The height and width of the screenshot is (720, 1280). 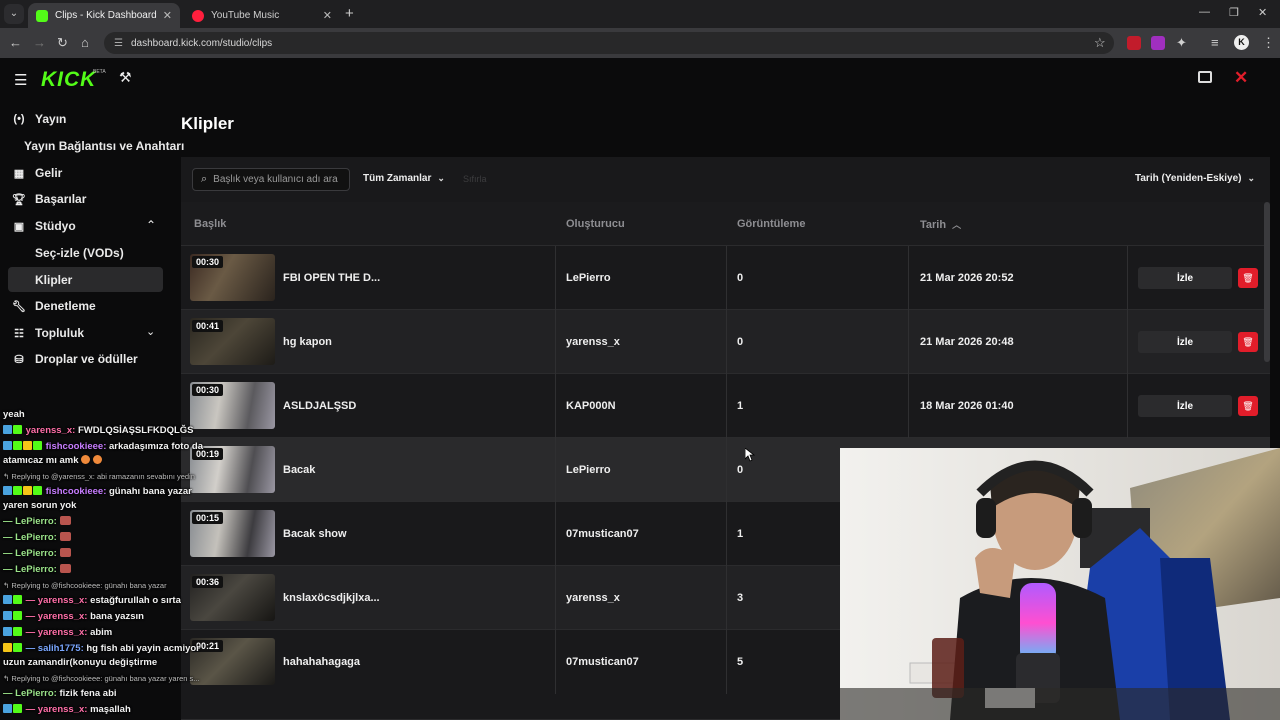 I want to click on kick-header: ☰ ⚒ ✕, so click(x=640, y=79).